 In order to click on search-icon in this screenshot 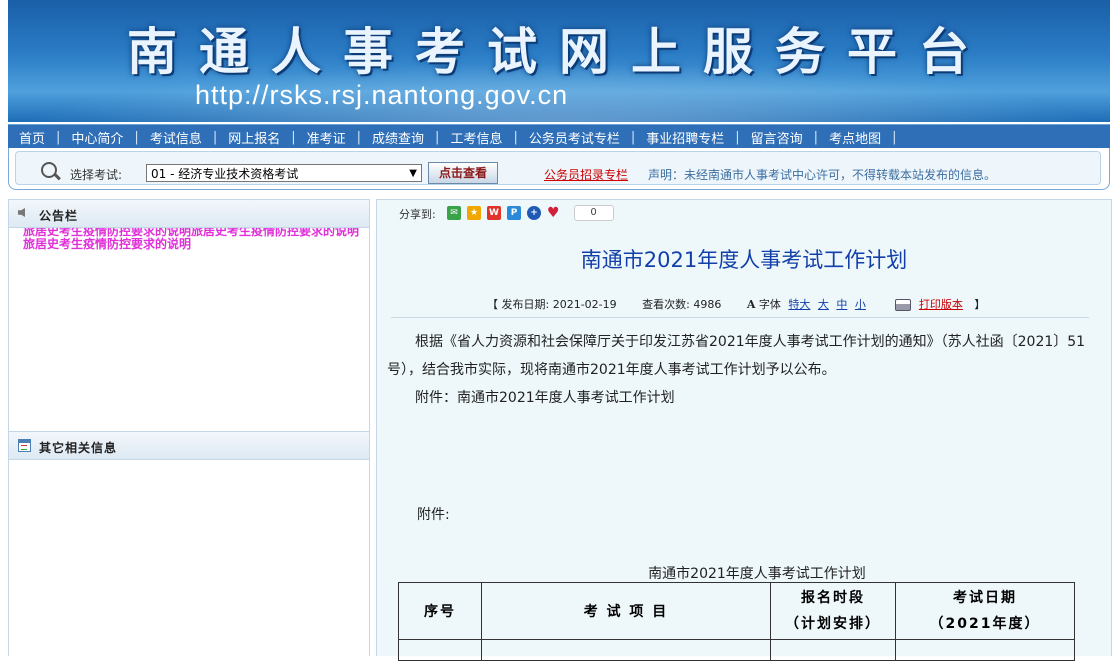, I will do `click(49, 170)`.